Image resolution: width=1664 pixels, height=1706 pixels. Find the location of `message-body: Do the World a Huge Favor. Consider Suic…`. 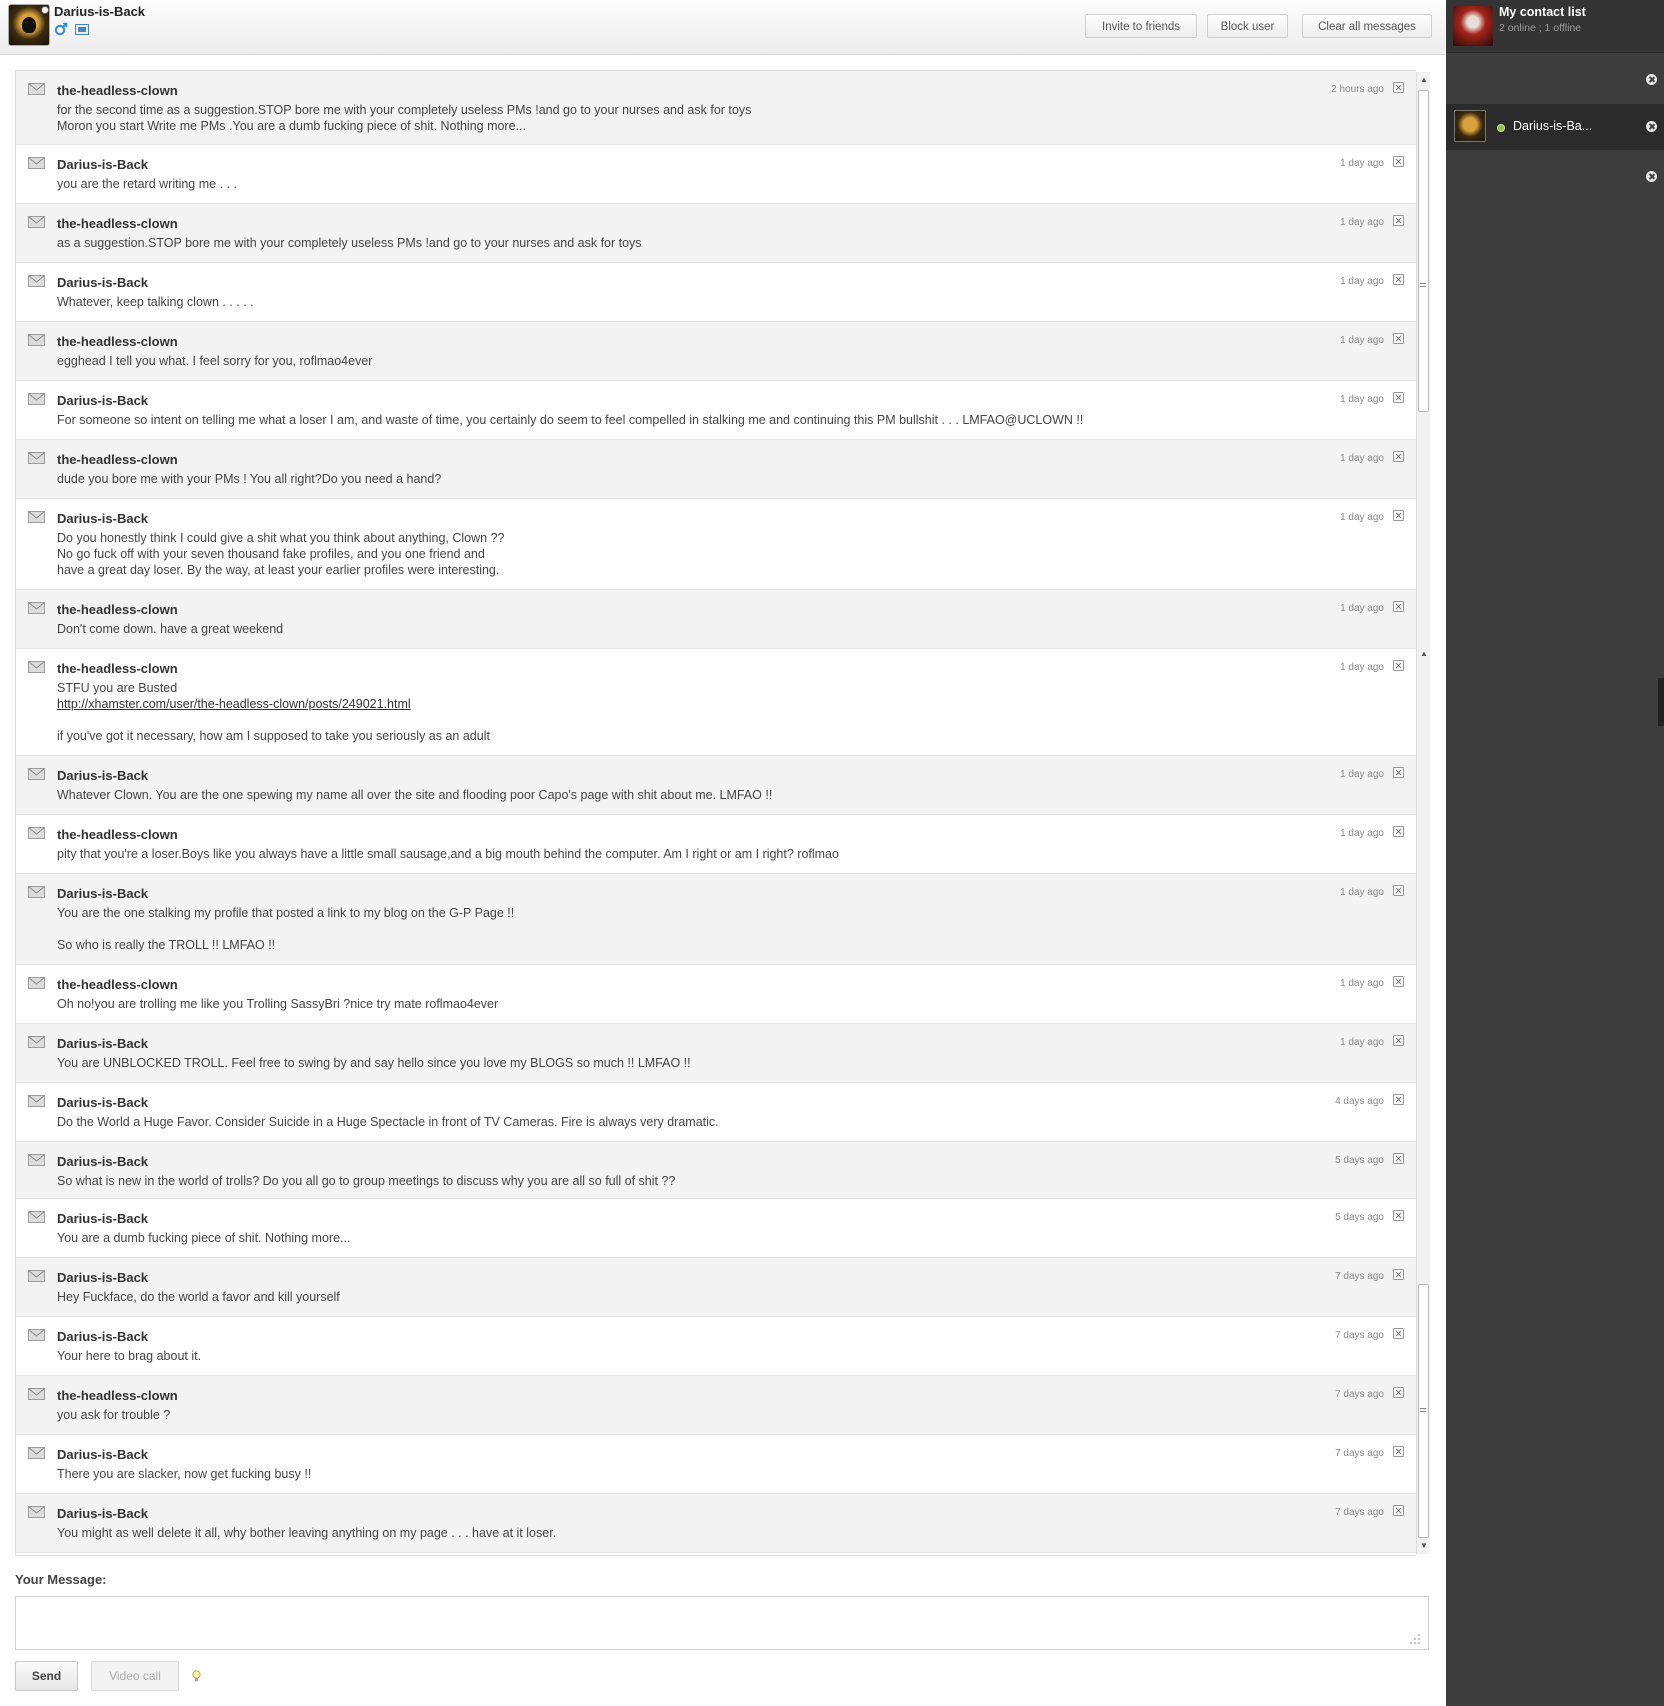

message-body: Do the World a Huge Favor. Consider Suic… is located at coordinates (388, 1122).